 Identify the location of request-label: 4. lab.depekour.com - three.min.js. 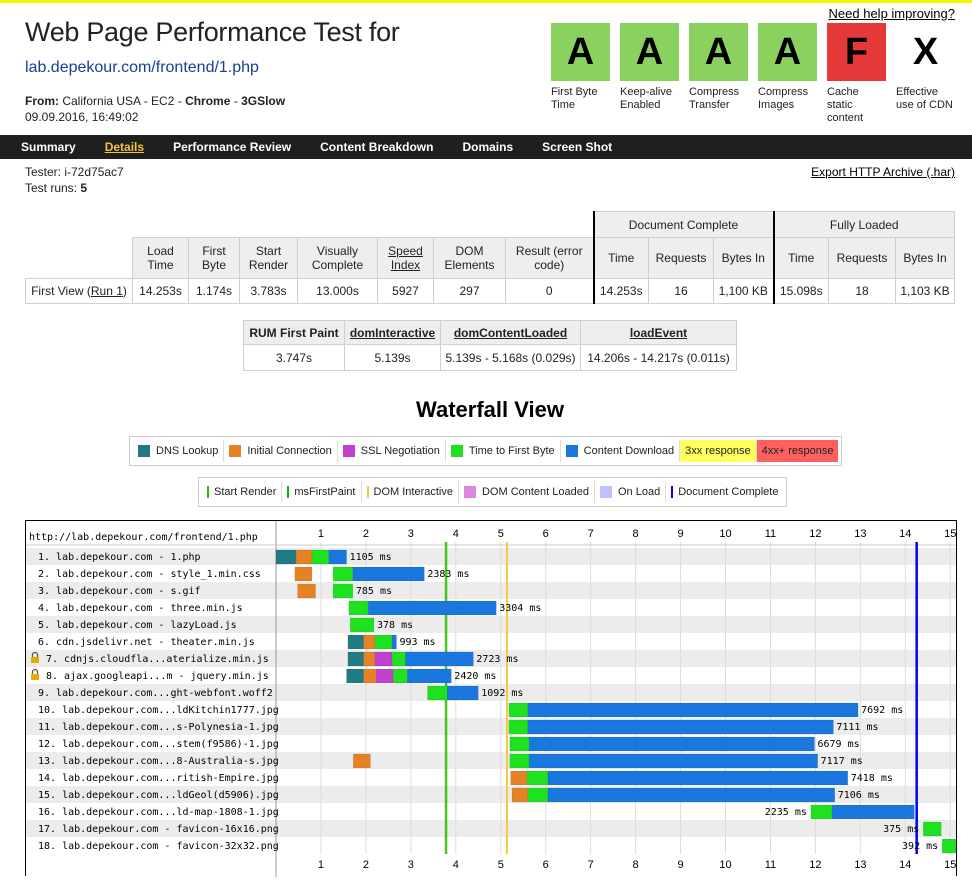
(140, 608).